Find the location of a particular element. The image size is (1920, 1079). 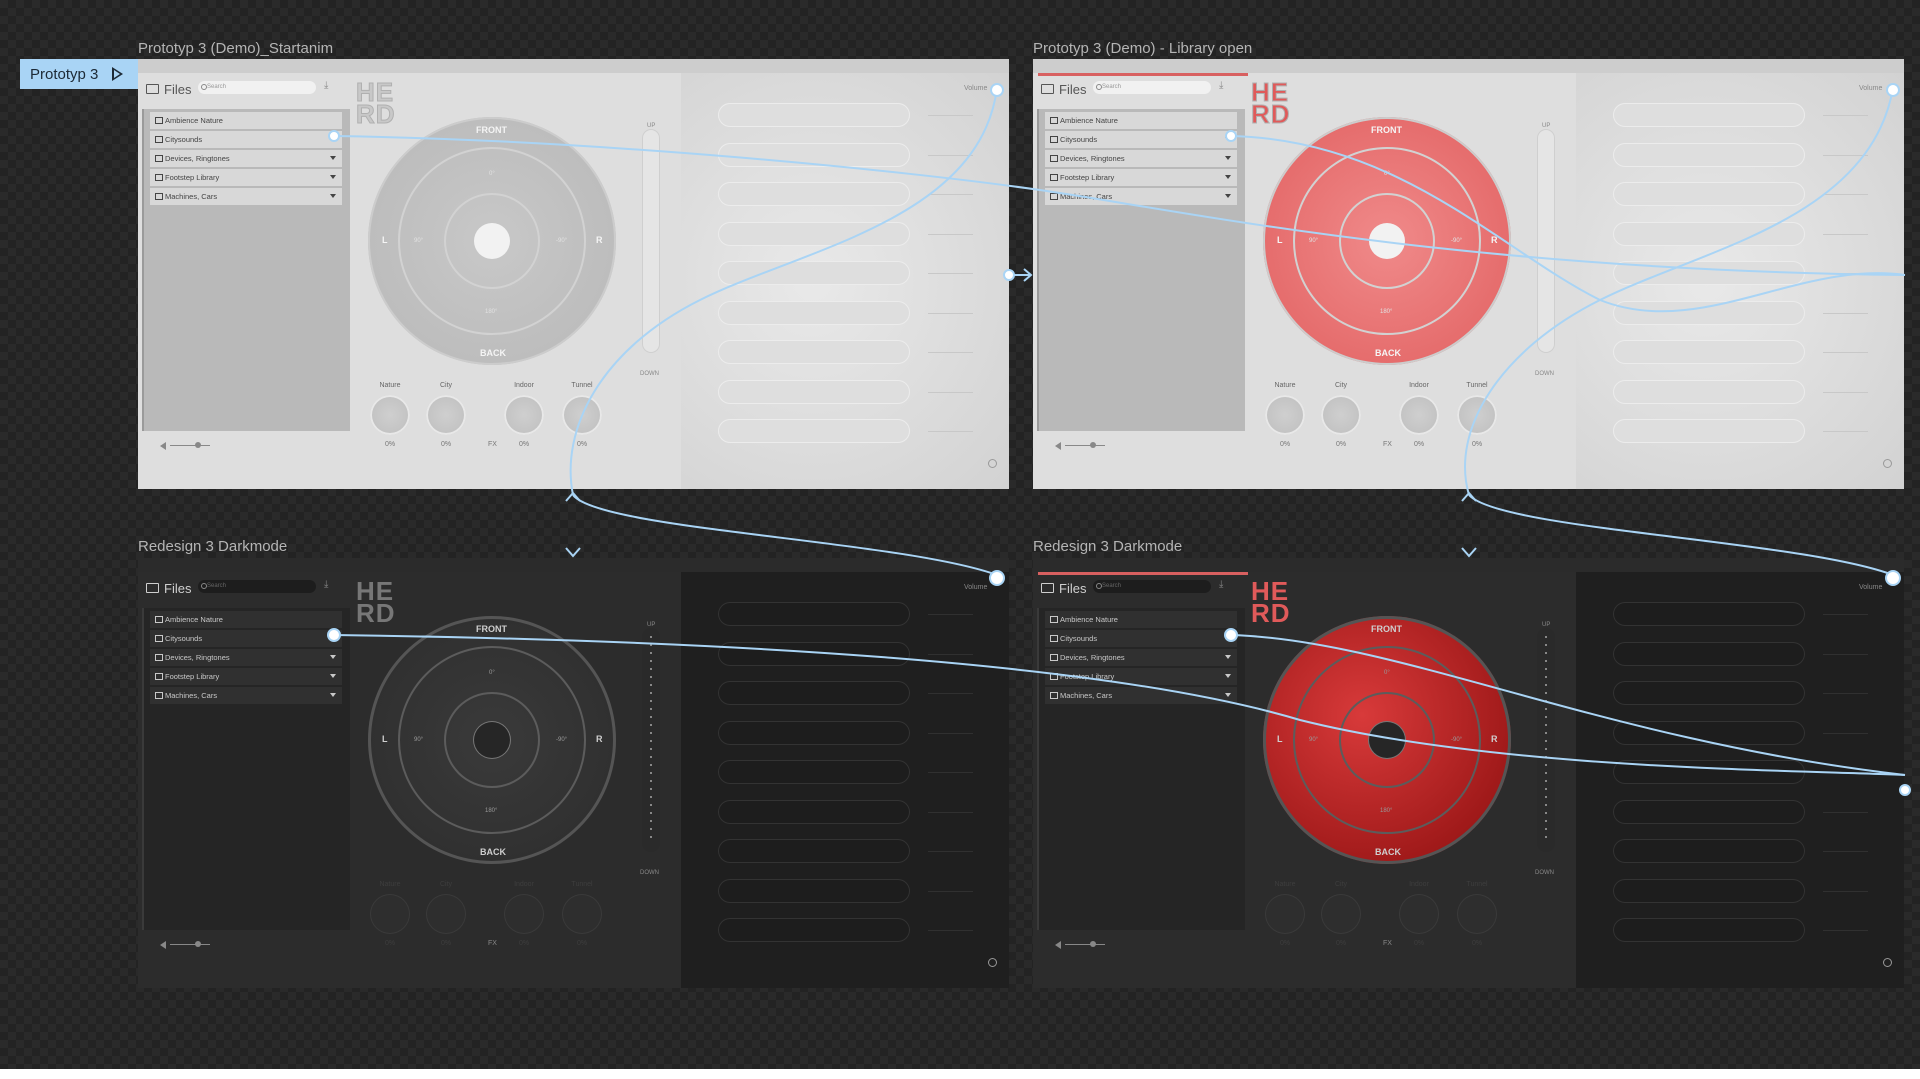

panner-handle is located at coordinates (1387, 740).